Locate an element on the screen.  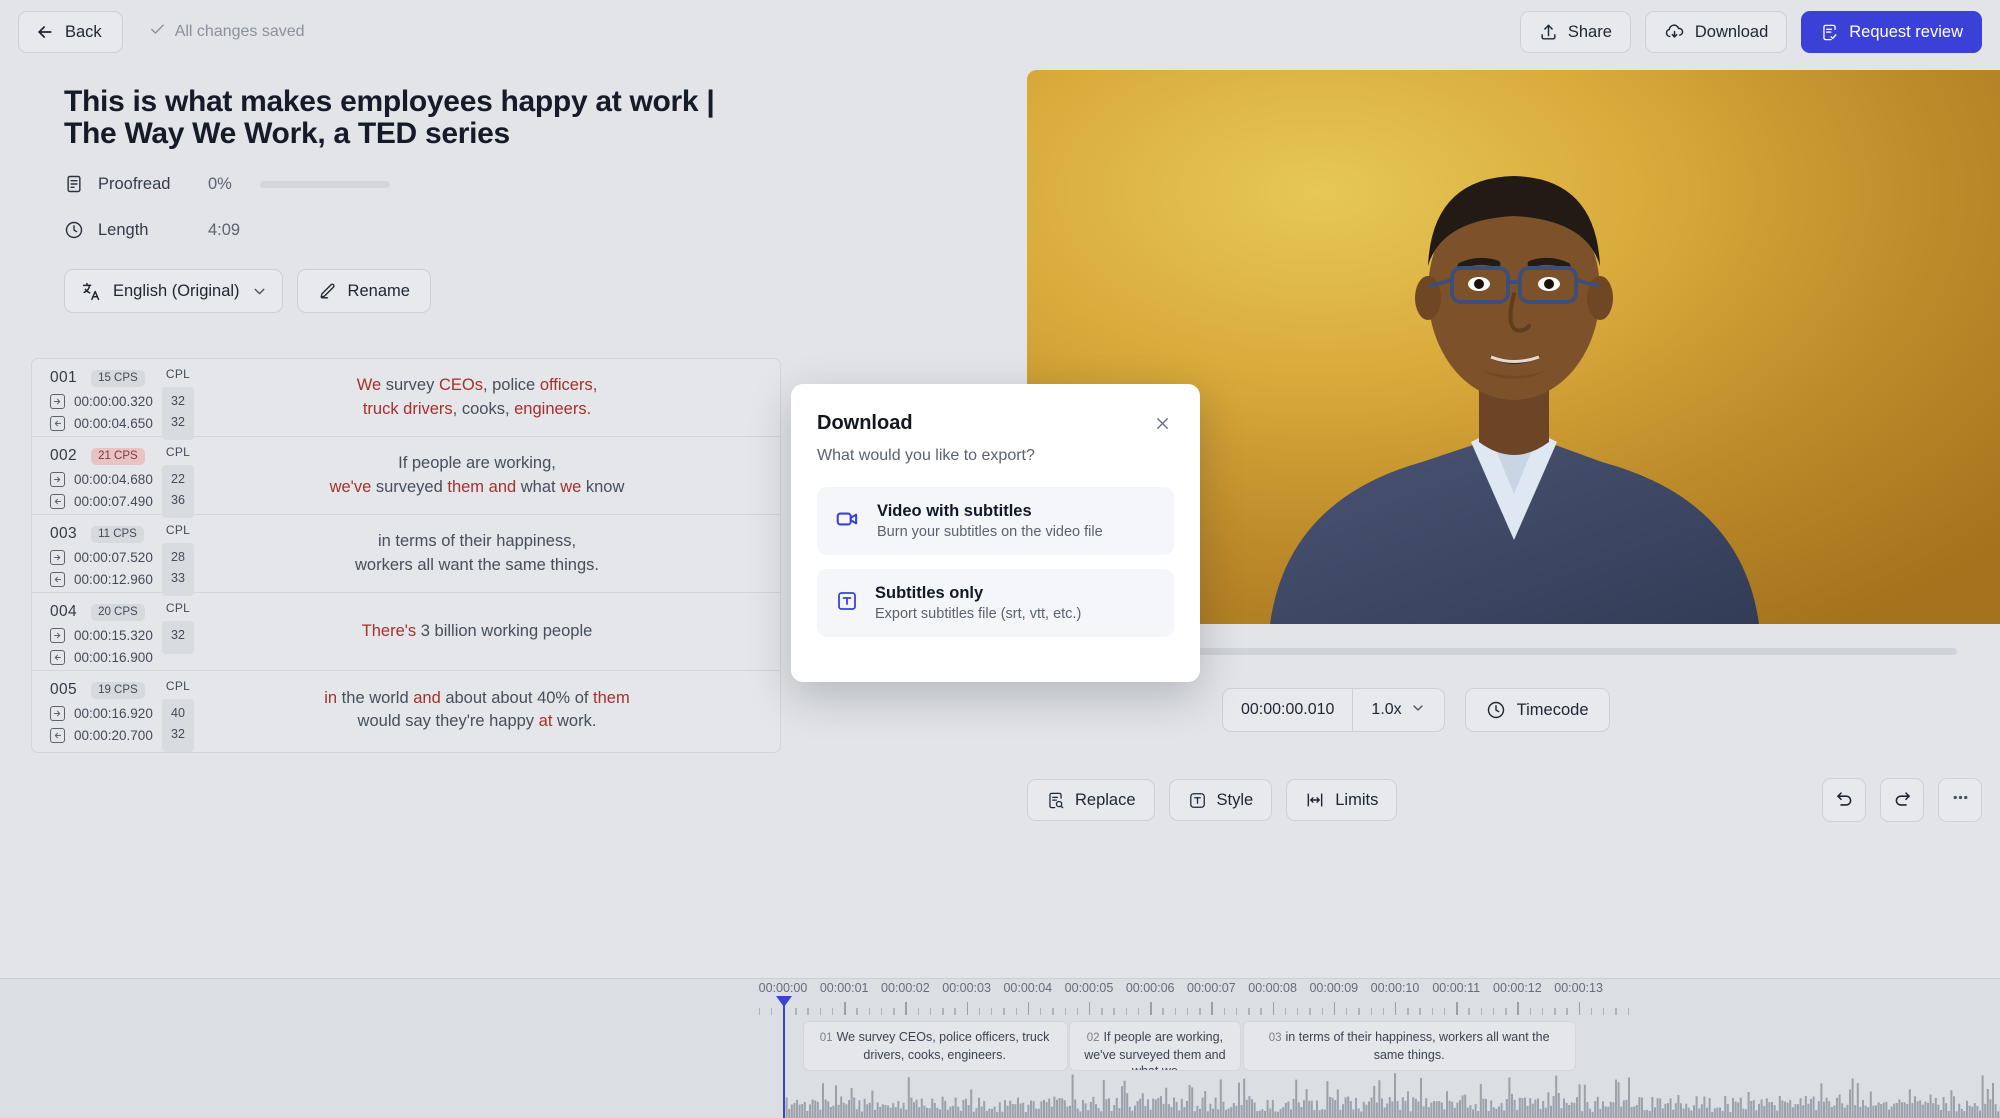
subtitle-end-value: 00:00:16.900 is located at coordinates (113, 657).